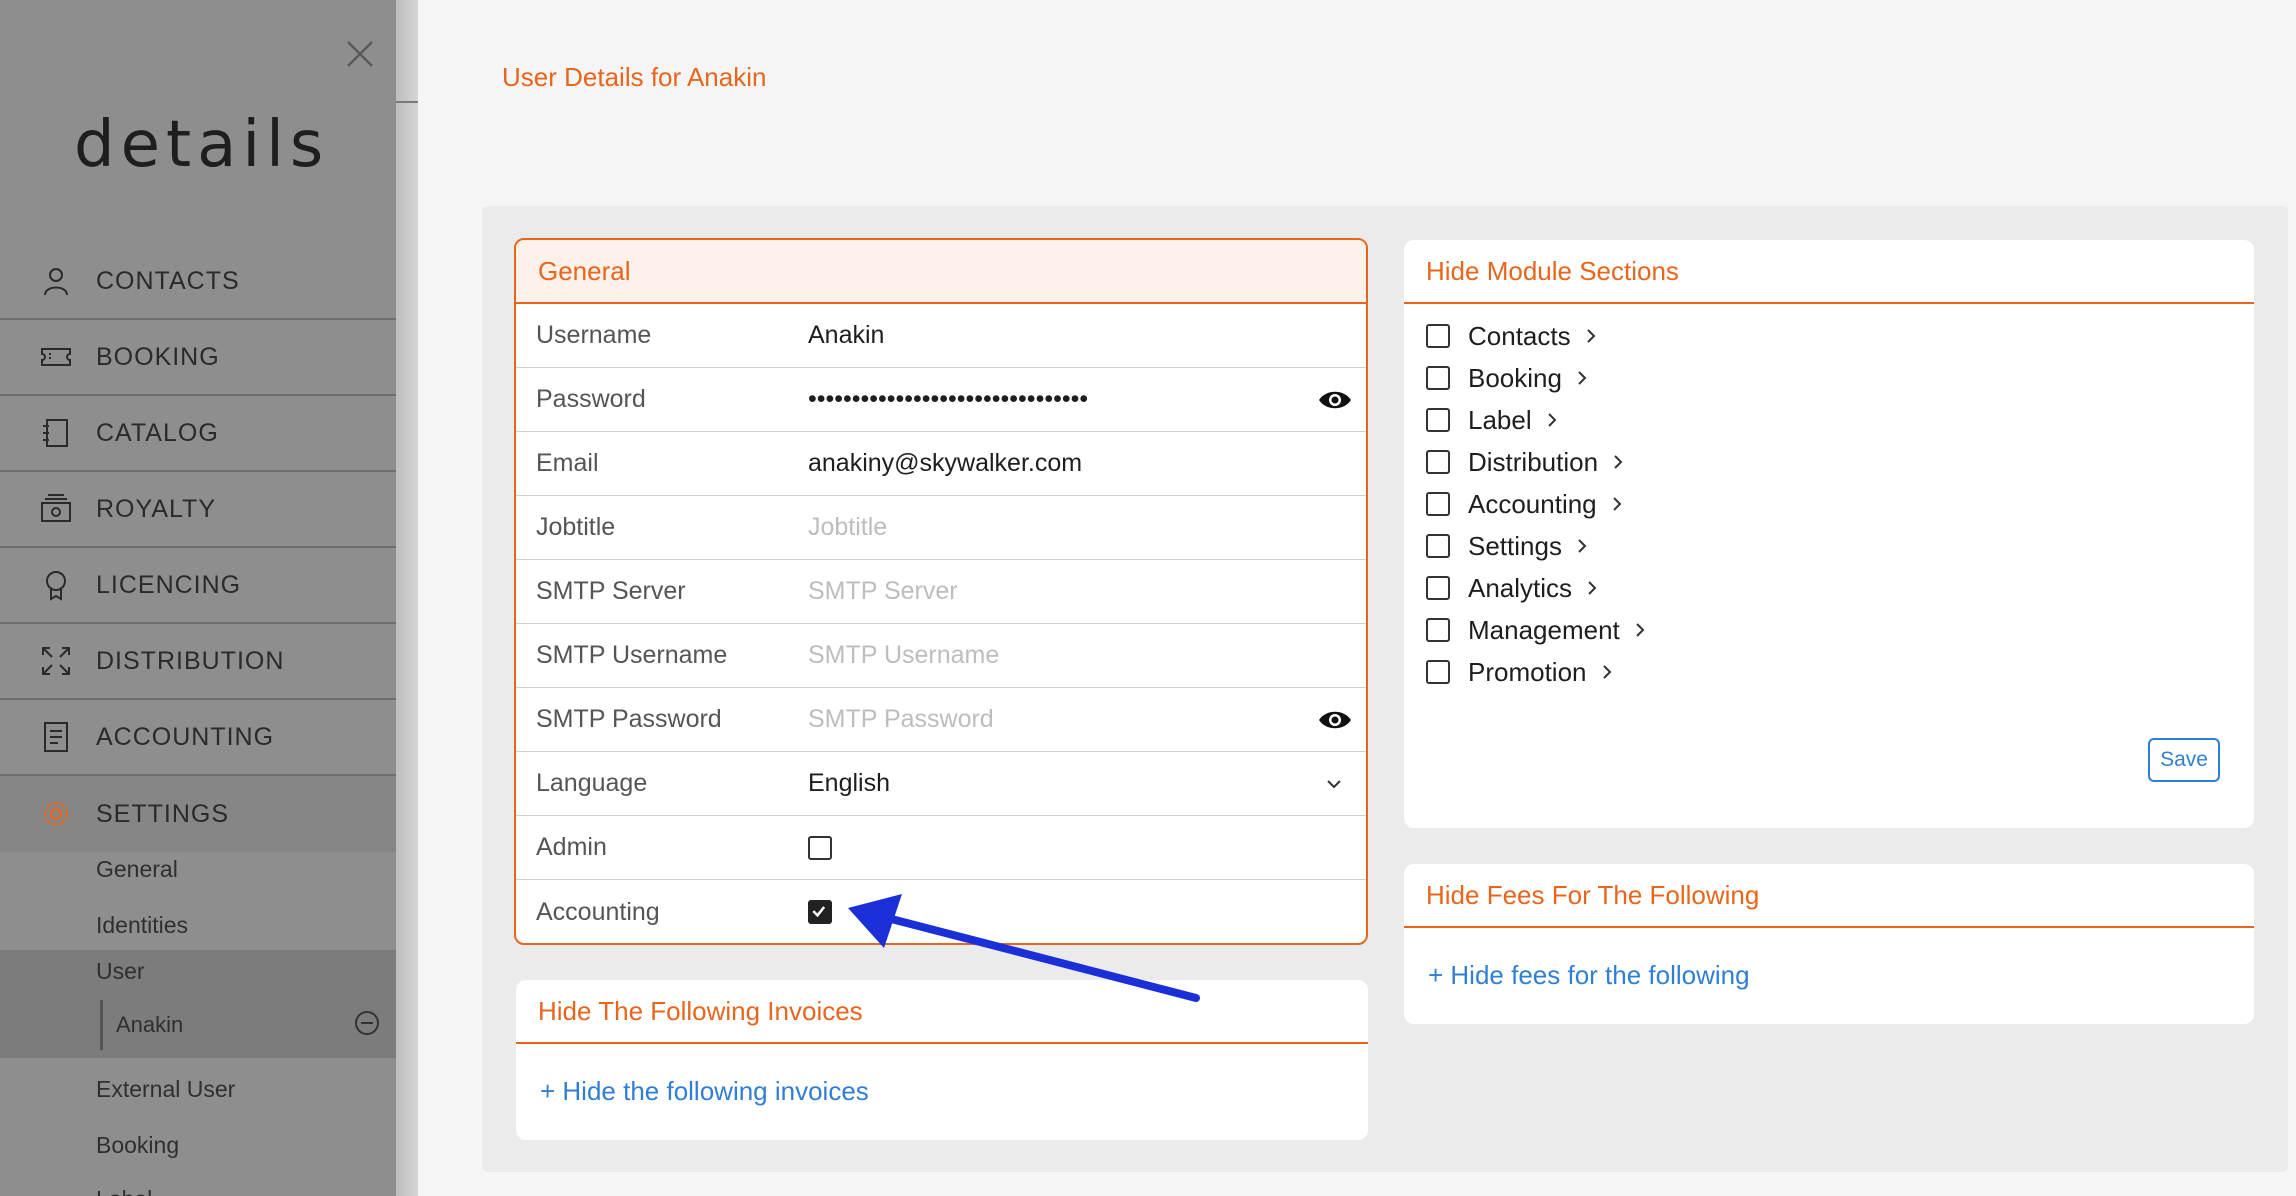 The image size is (2296, 1196). What do you see at coordinates (820, 847) in the screenshot?
I see `admin-checkbox` at bounding box center [820, 847].